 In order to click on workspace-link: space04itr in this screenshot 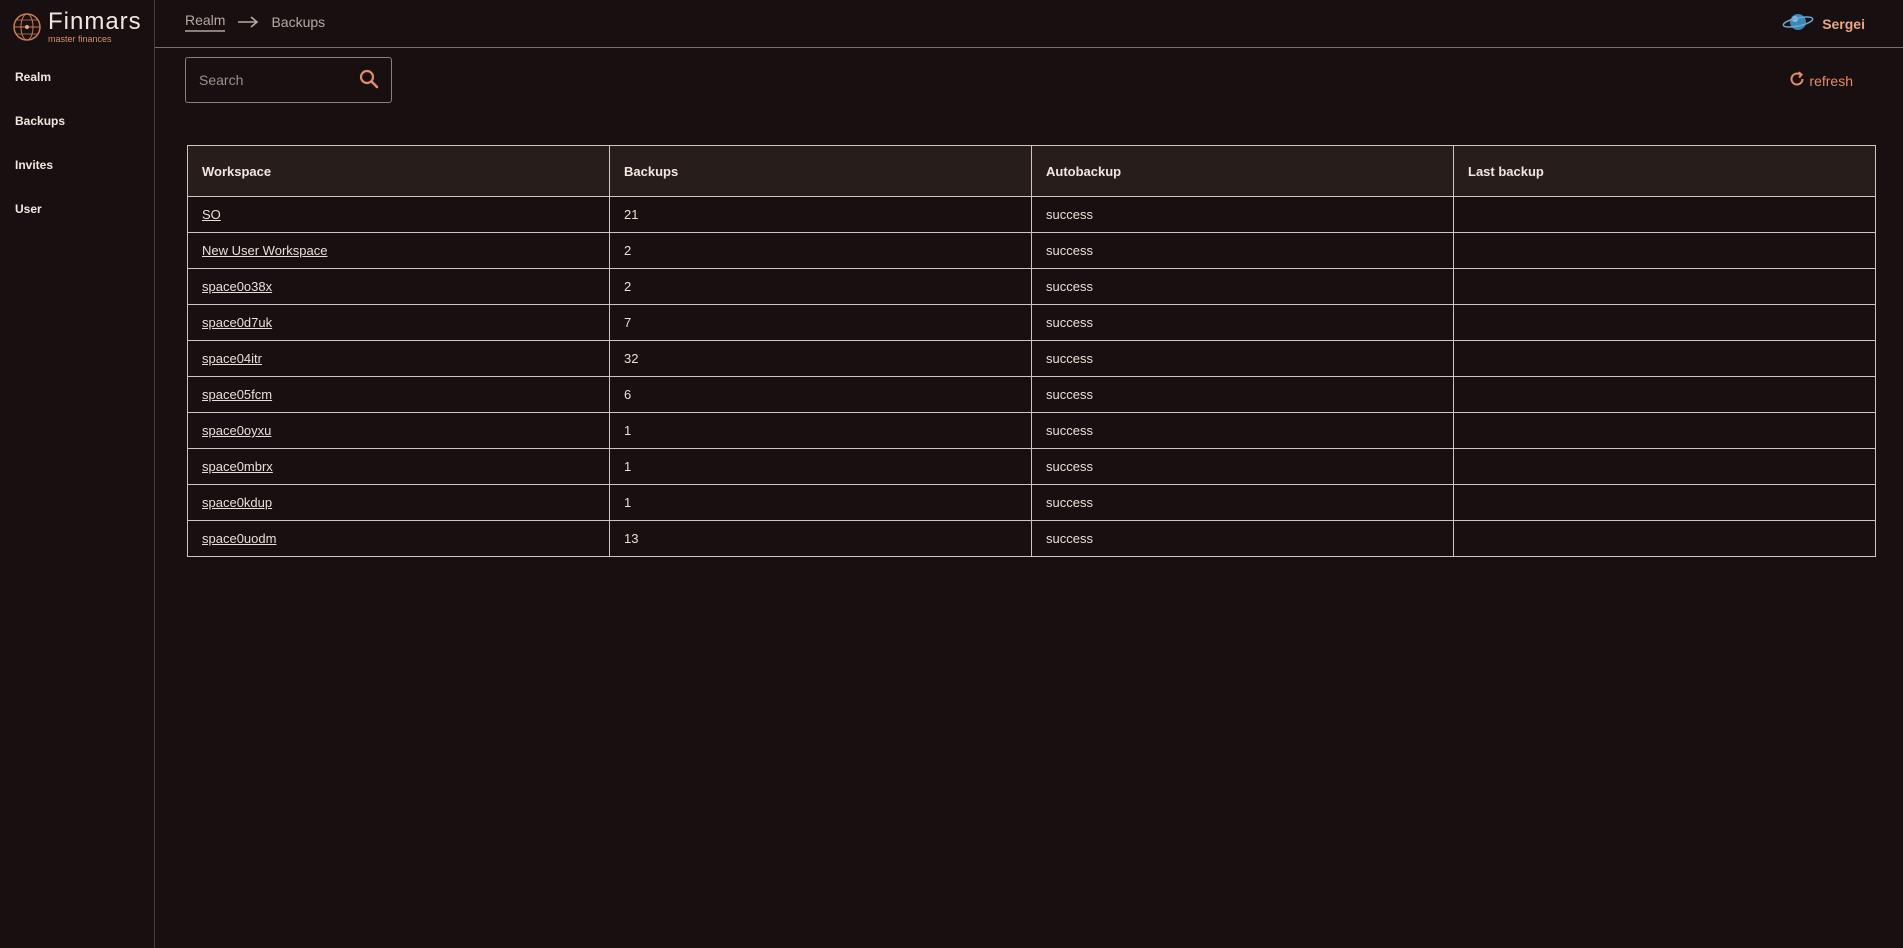, I will do `click(232, 358)`.